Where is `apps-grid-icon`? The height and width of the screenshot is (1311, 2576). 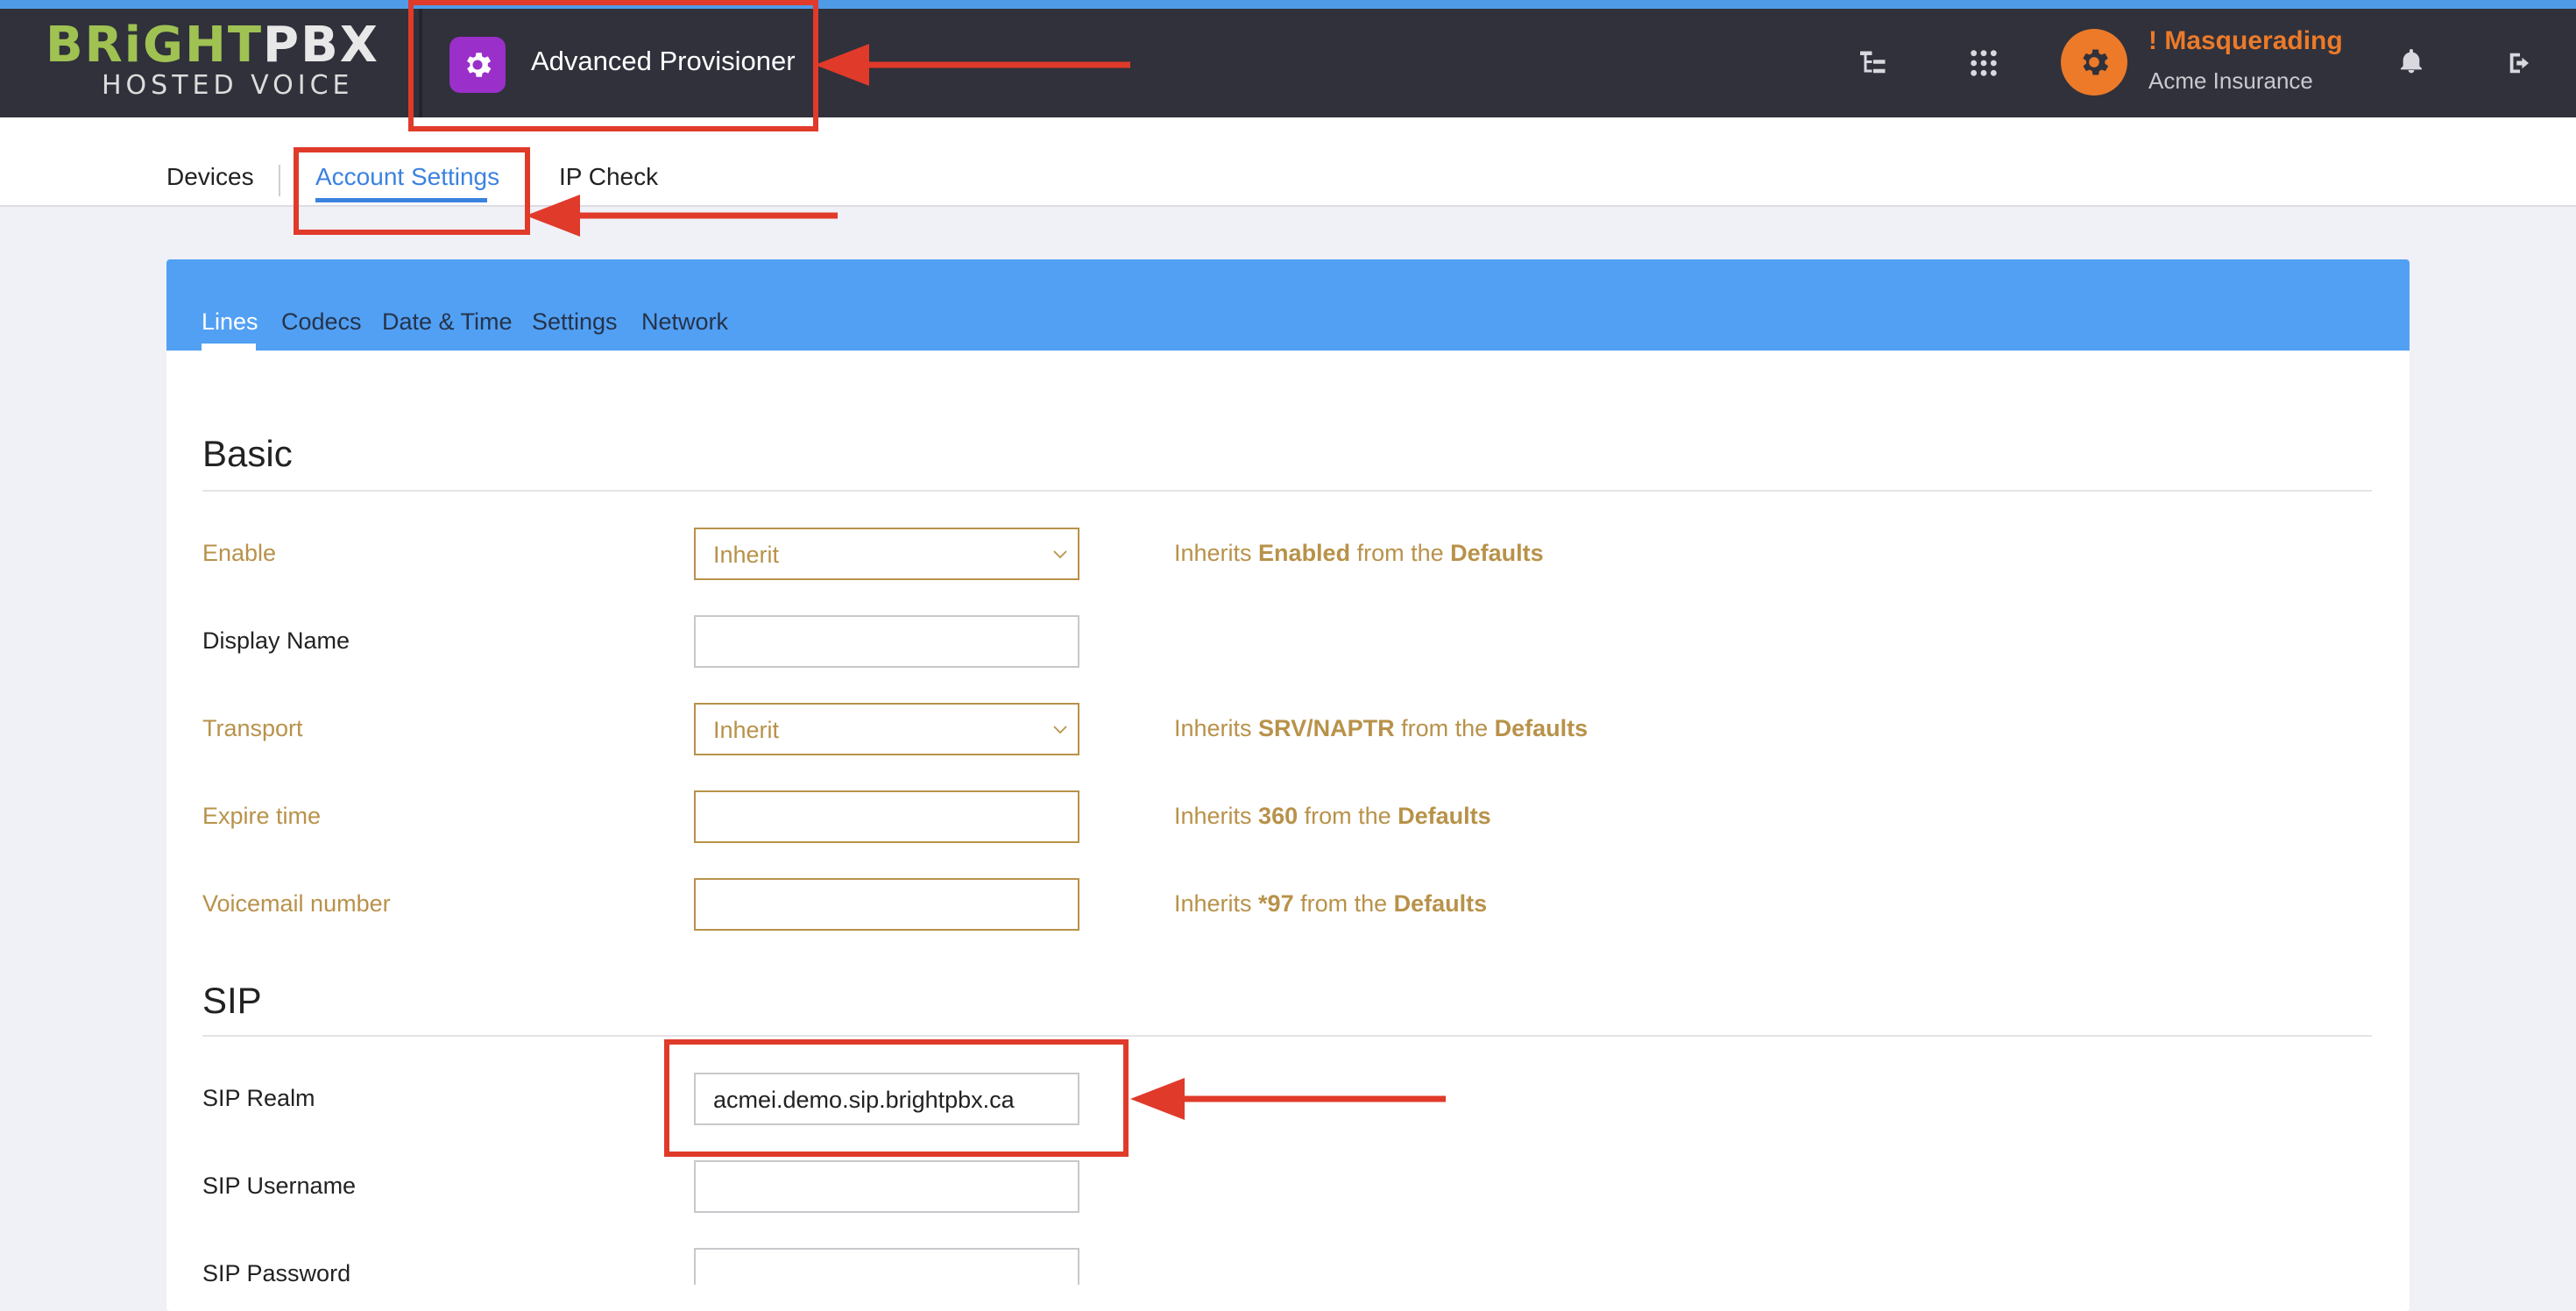
apps-grid-icon is located at coordinates (1983, 63).